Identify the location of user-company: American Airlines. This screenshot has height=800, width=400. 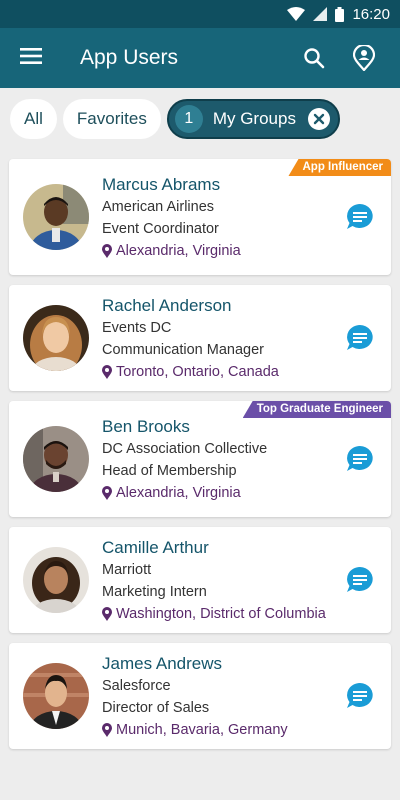
(158, 207).